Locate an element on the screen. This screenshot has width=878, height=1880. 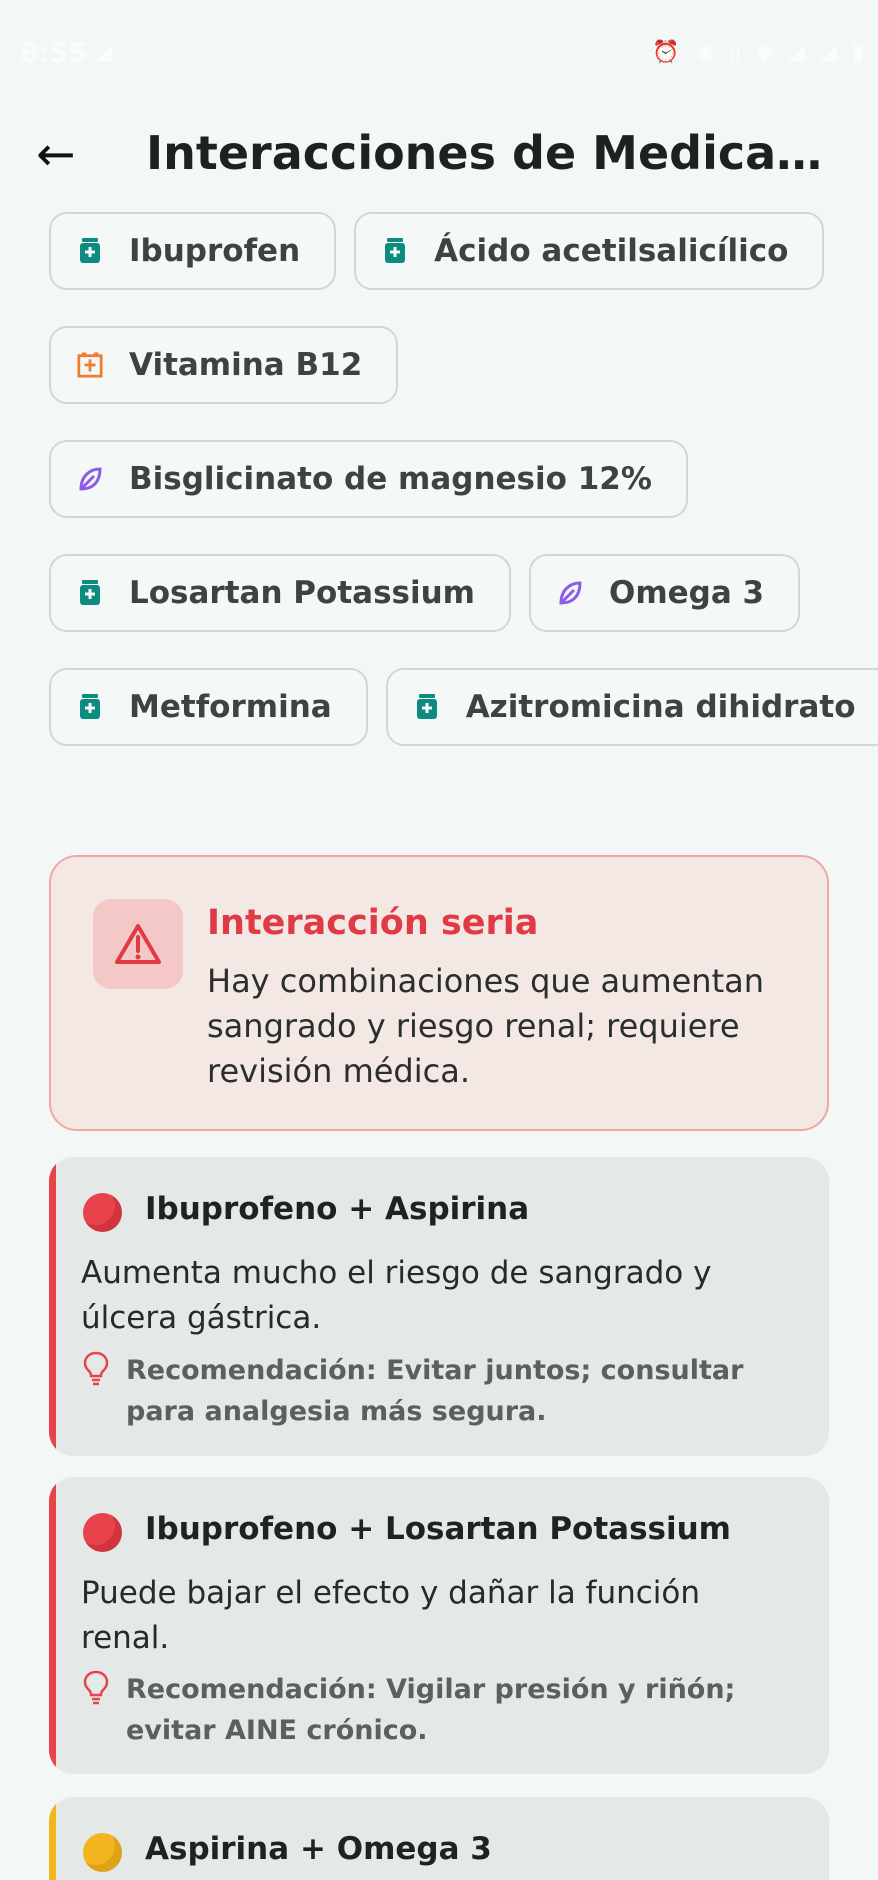
chip-label: Ácido acetilsalicílico is located at coordinates (611, 251).